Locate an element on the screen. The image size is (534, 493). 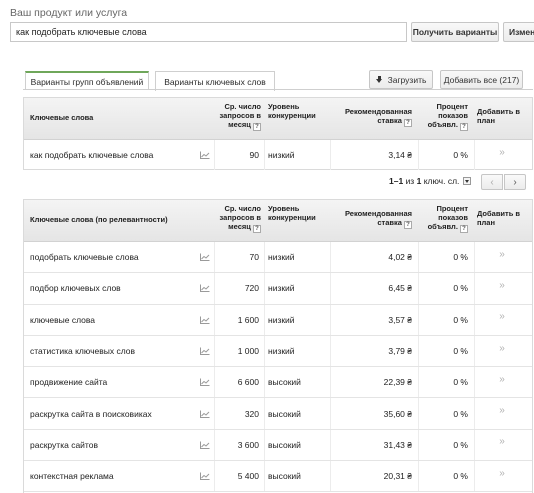
tab-keyword-ideas: Варианты ключевых слов is located at coordinates (215, 81).